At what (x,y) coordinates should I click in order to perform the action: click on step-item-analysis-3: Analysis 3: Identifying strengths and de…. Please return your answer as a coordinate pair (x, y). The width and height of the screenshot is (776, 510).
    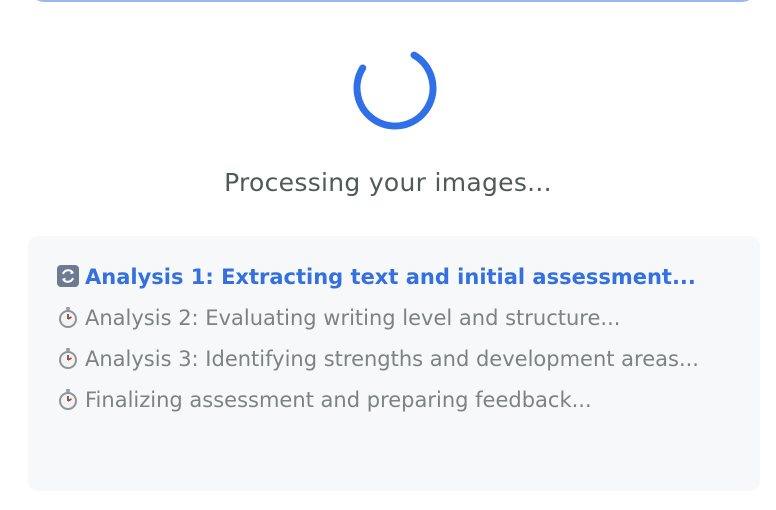
    Looking at the image, I should click on (389, 359).